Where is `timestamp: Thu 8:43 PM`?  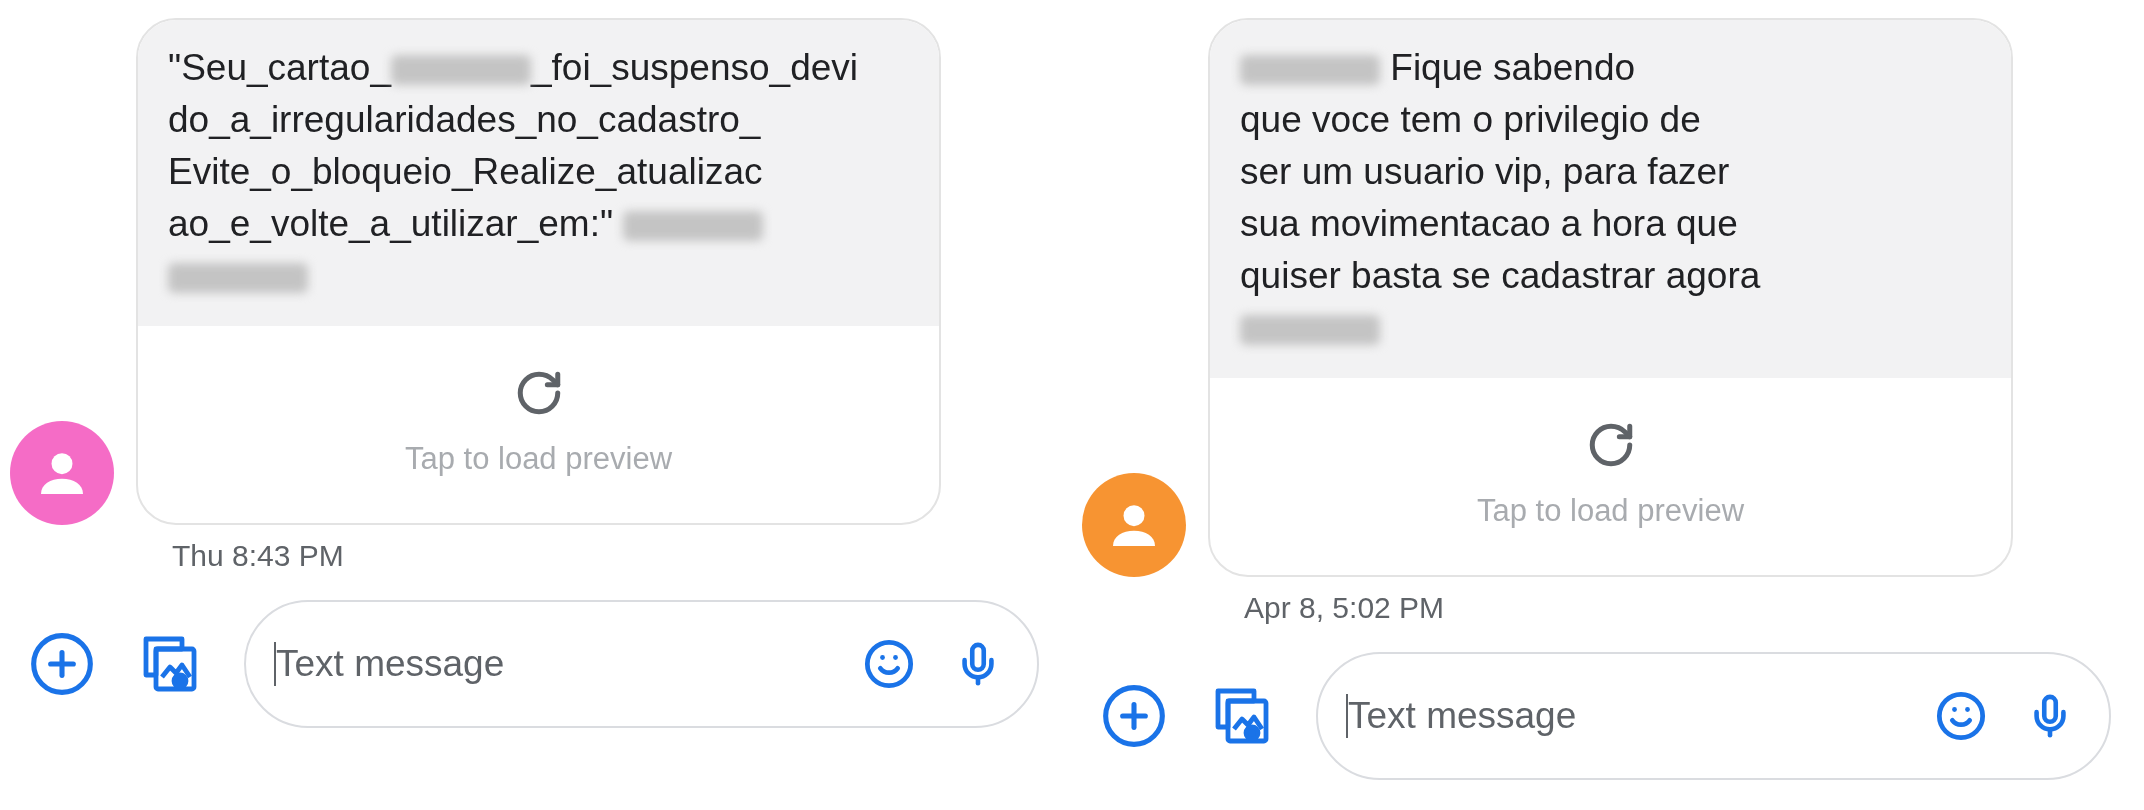
timestamp: Thu 8:43 PM is located at coordinates (258, 555).